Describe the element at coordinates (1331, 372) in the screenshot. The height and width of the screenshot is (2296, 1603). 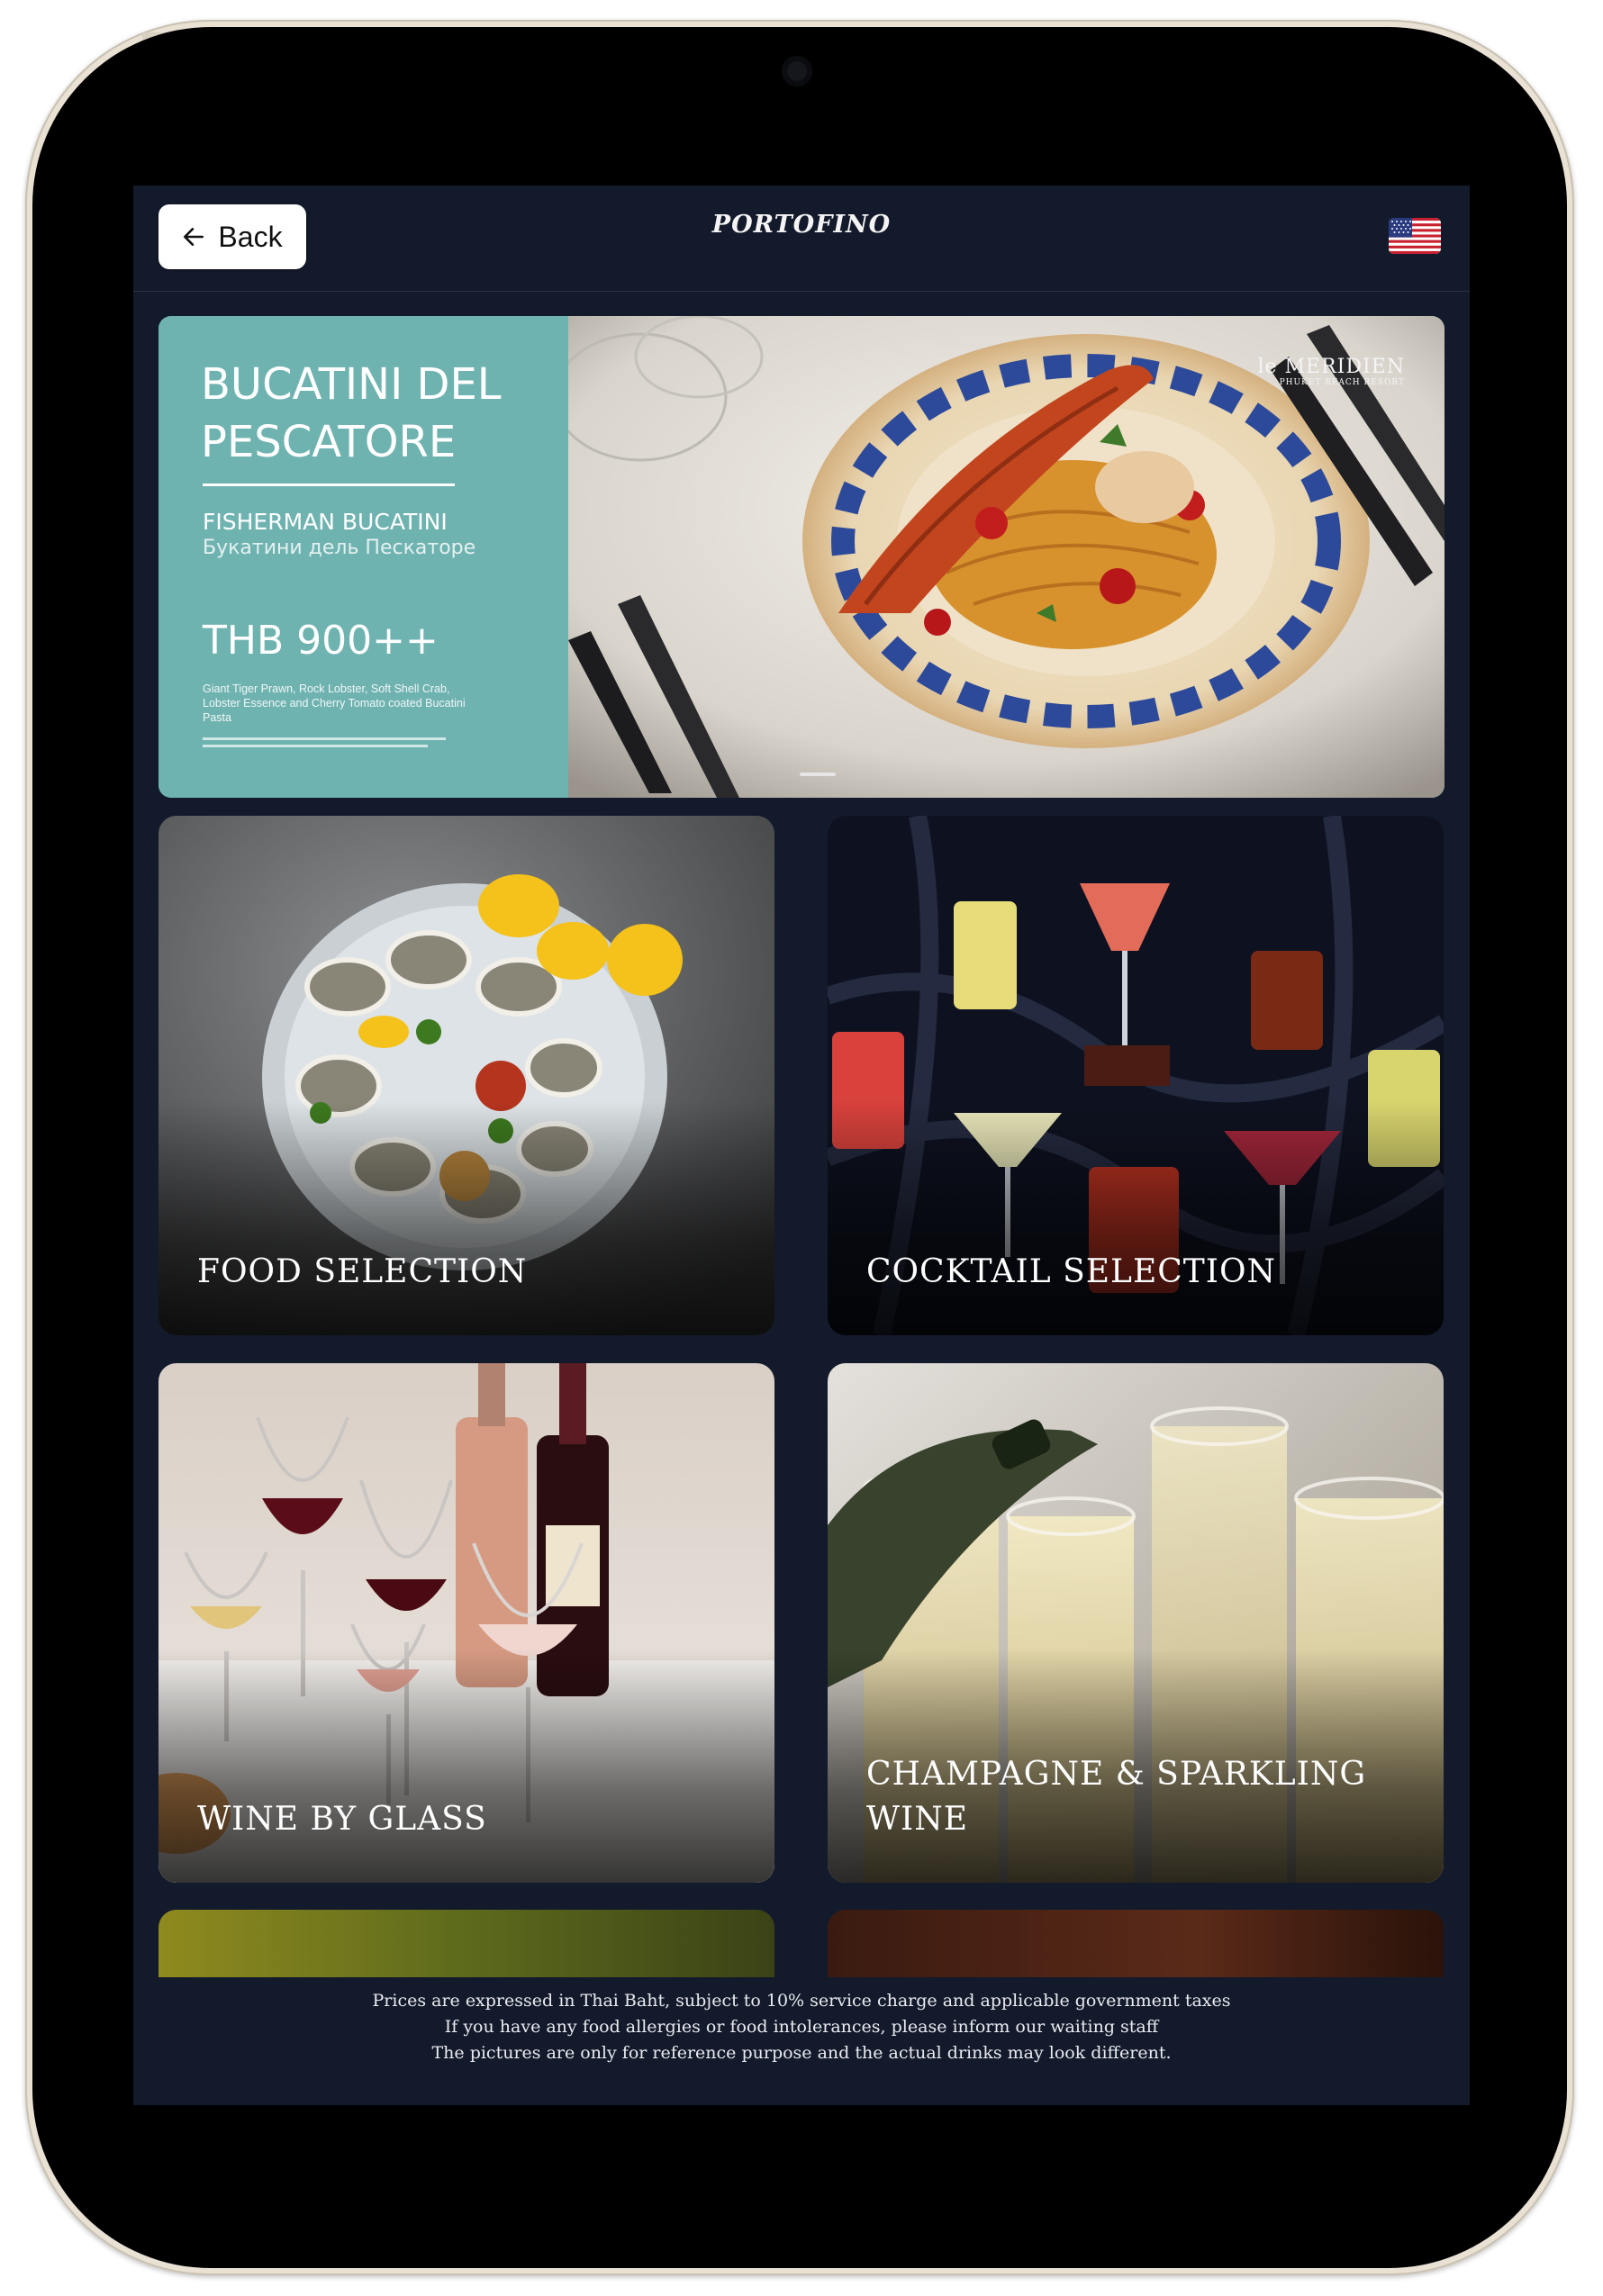
I see `brand-logo: le MERIDIEN PHUKET BEACH RESORT` at that location.